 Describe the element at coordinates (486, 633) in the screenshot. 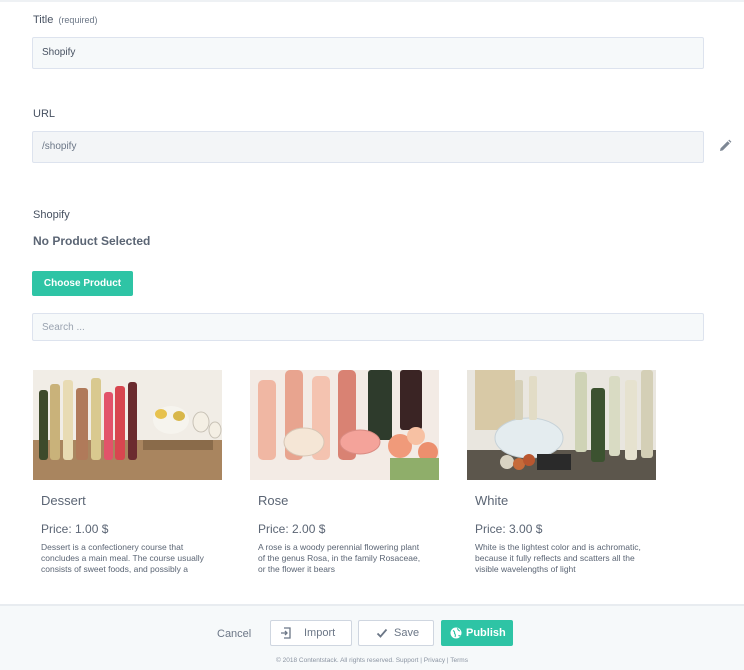

I see `publish-label: Publish` at that location.